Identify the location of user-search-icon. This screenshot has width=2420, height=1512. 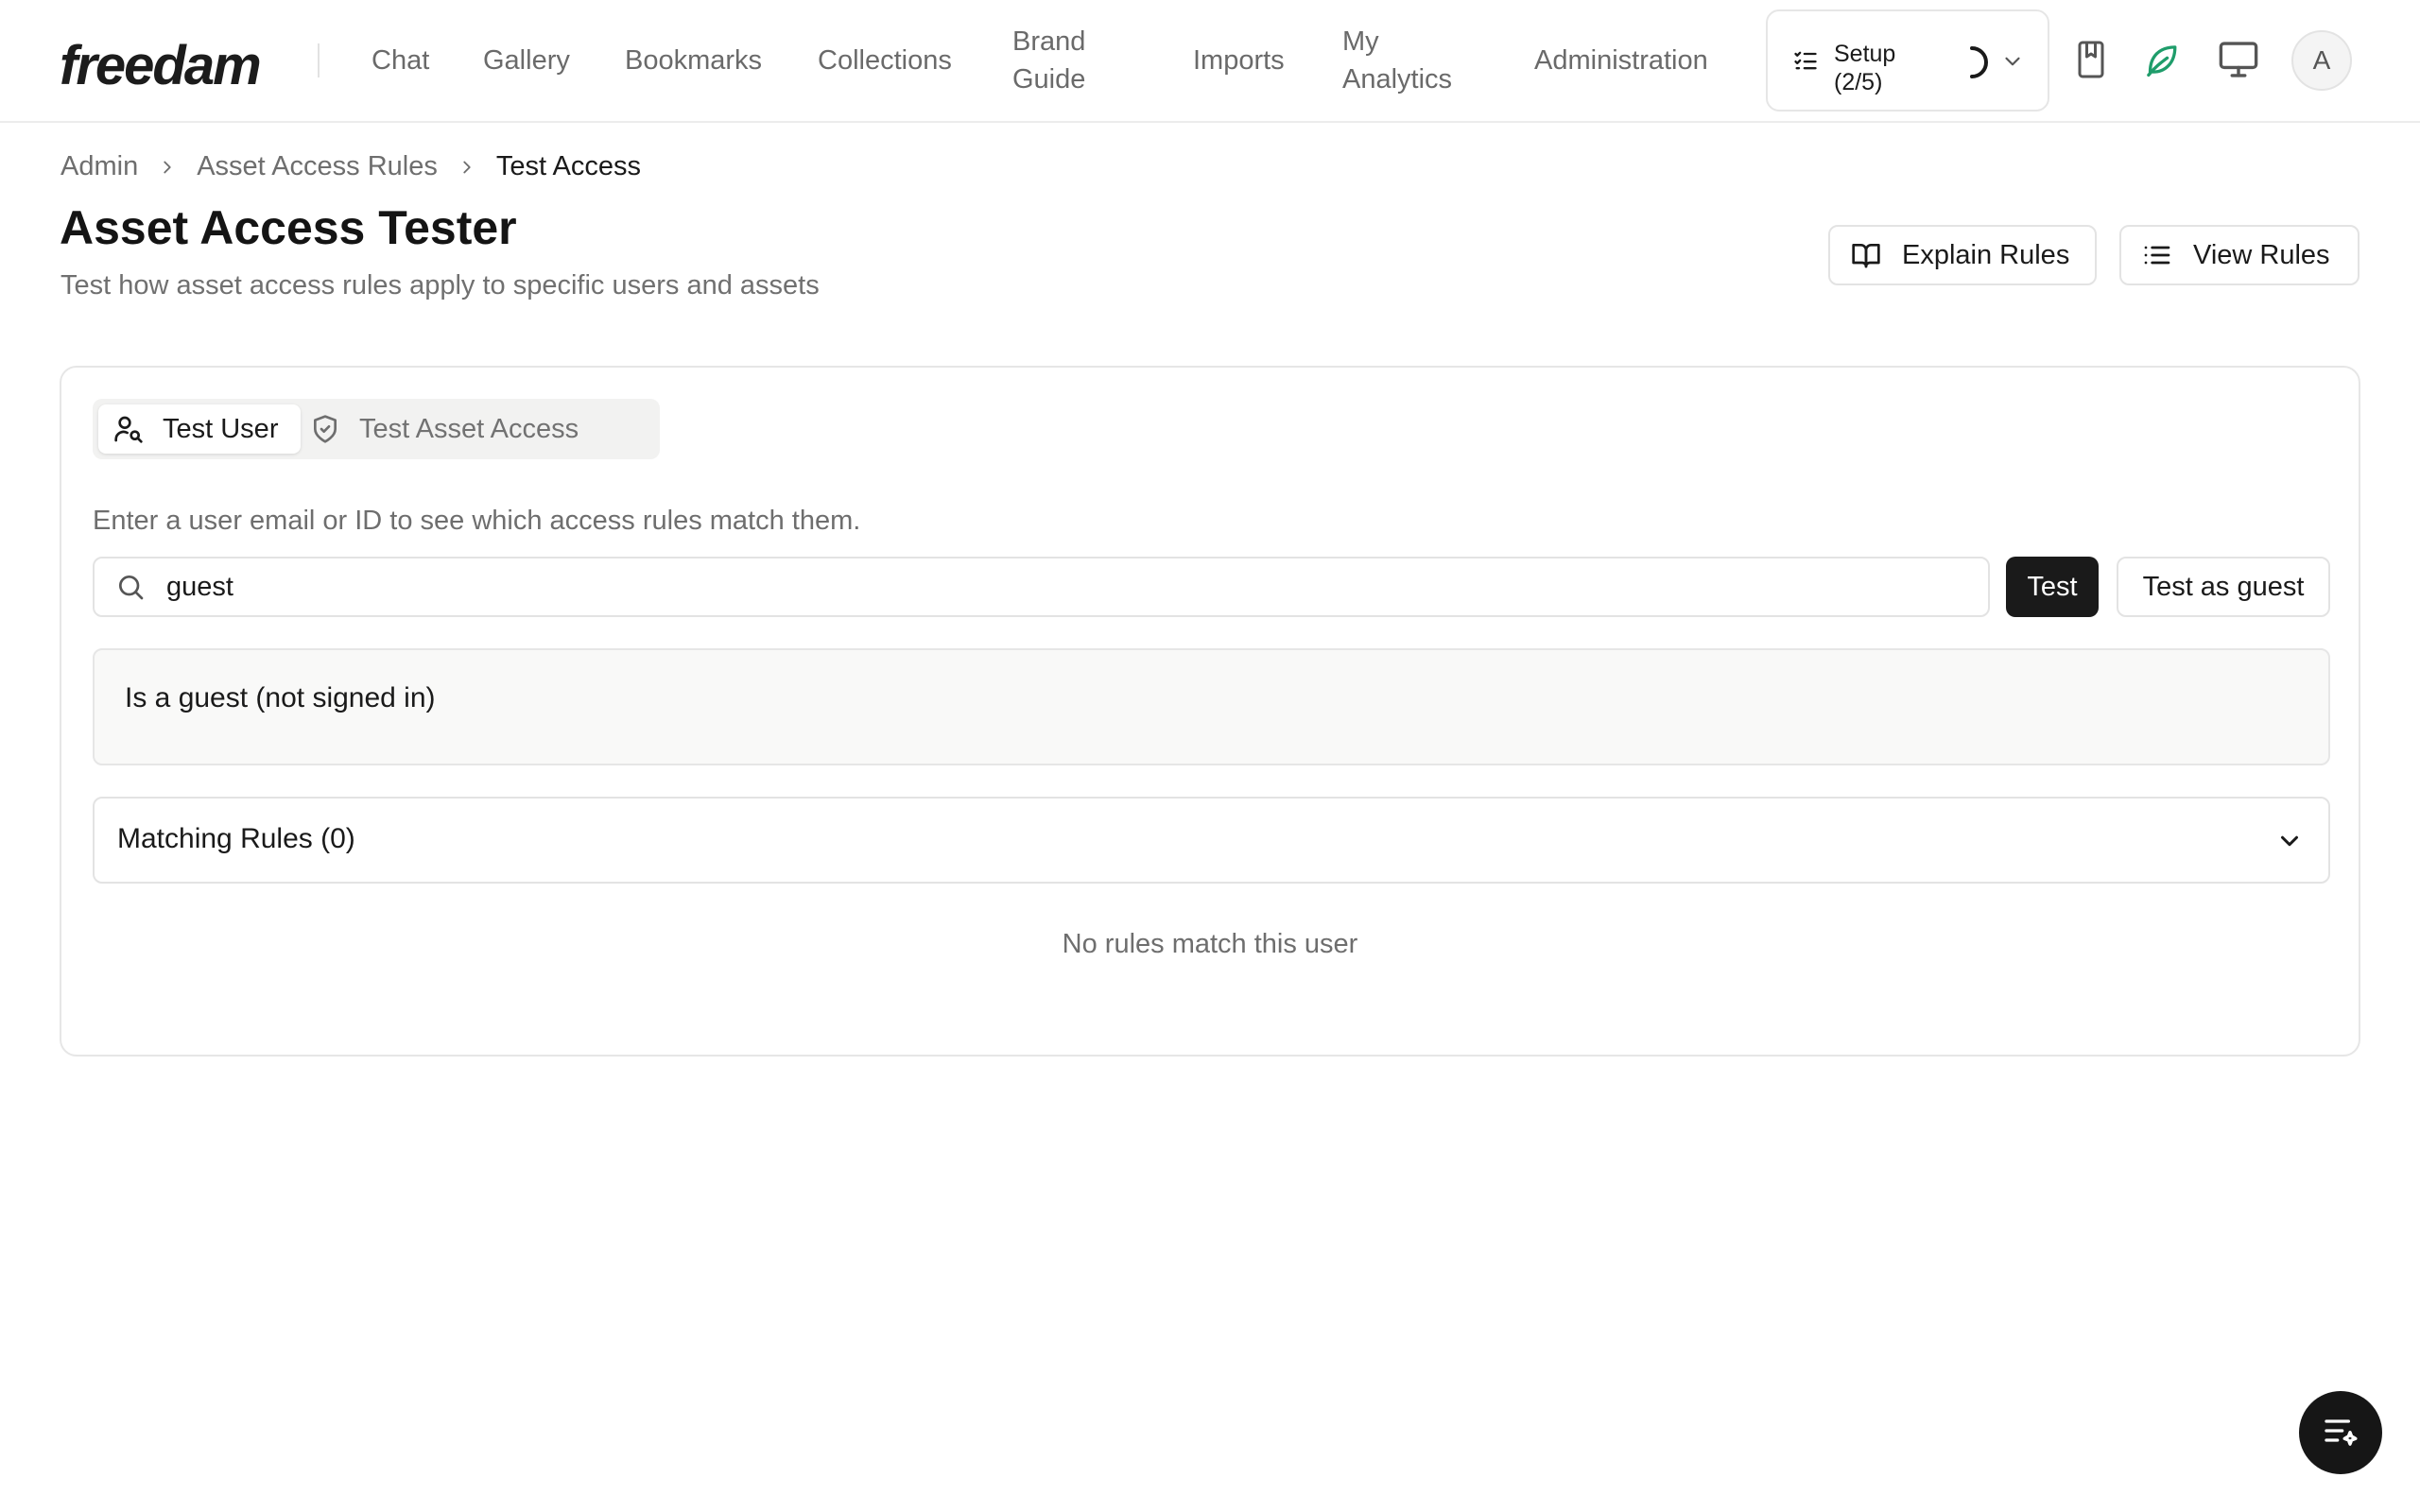
(129, 429).